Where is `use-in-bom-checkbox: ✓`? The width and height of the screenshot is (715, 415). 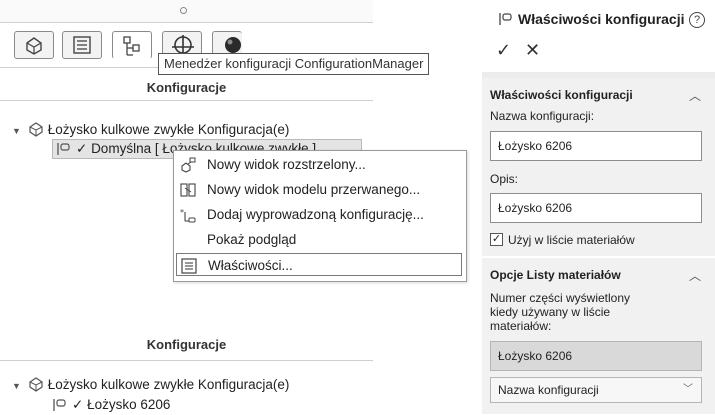 use-in-bom-checkbox: ✓ is located at coordinates (496, 239).